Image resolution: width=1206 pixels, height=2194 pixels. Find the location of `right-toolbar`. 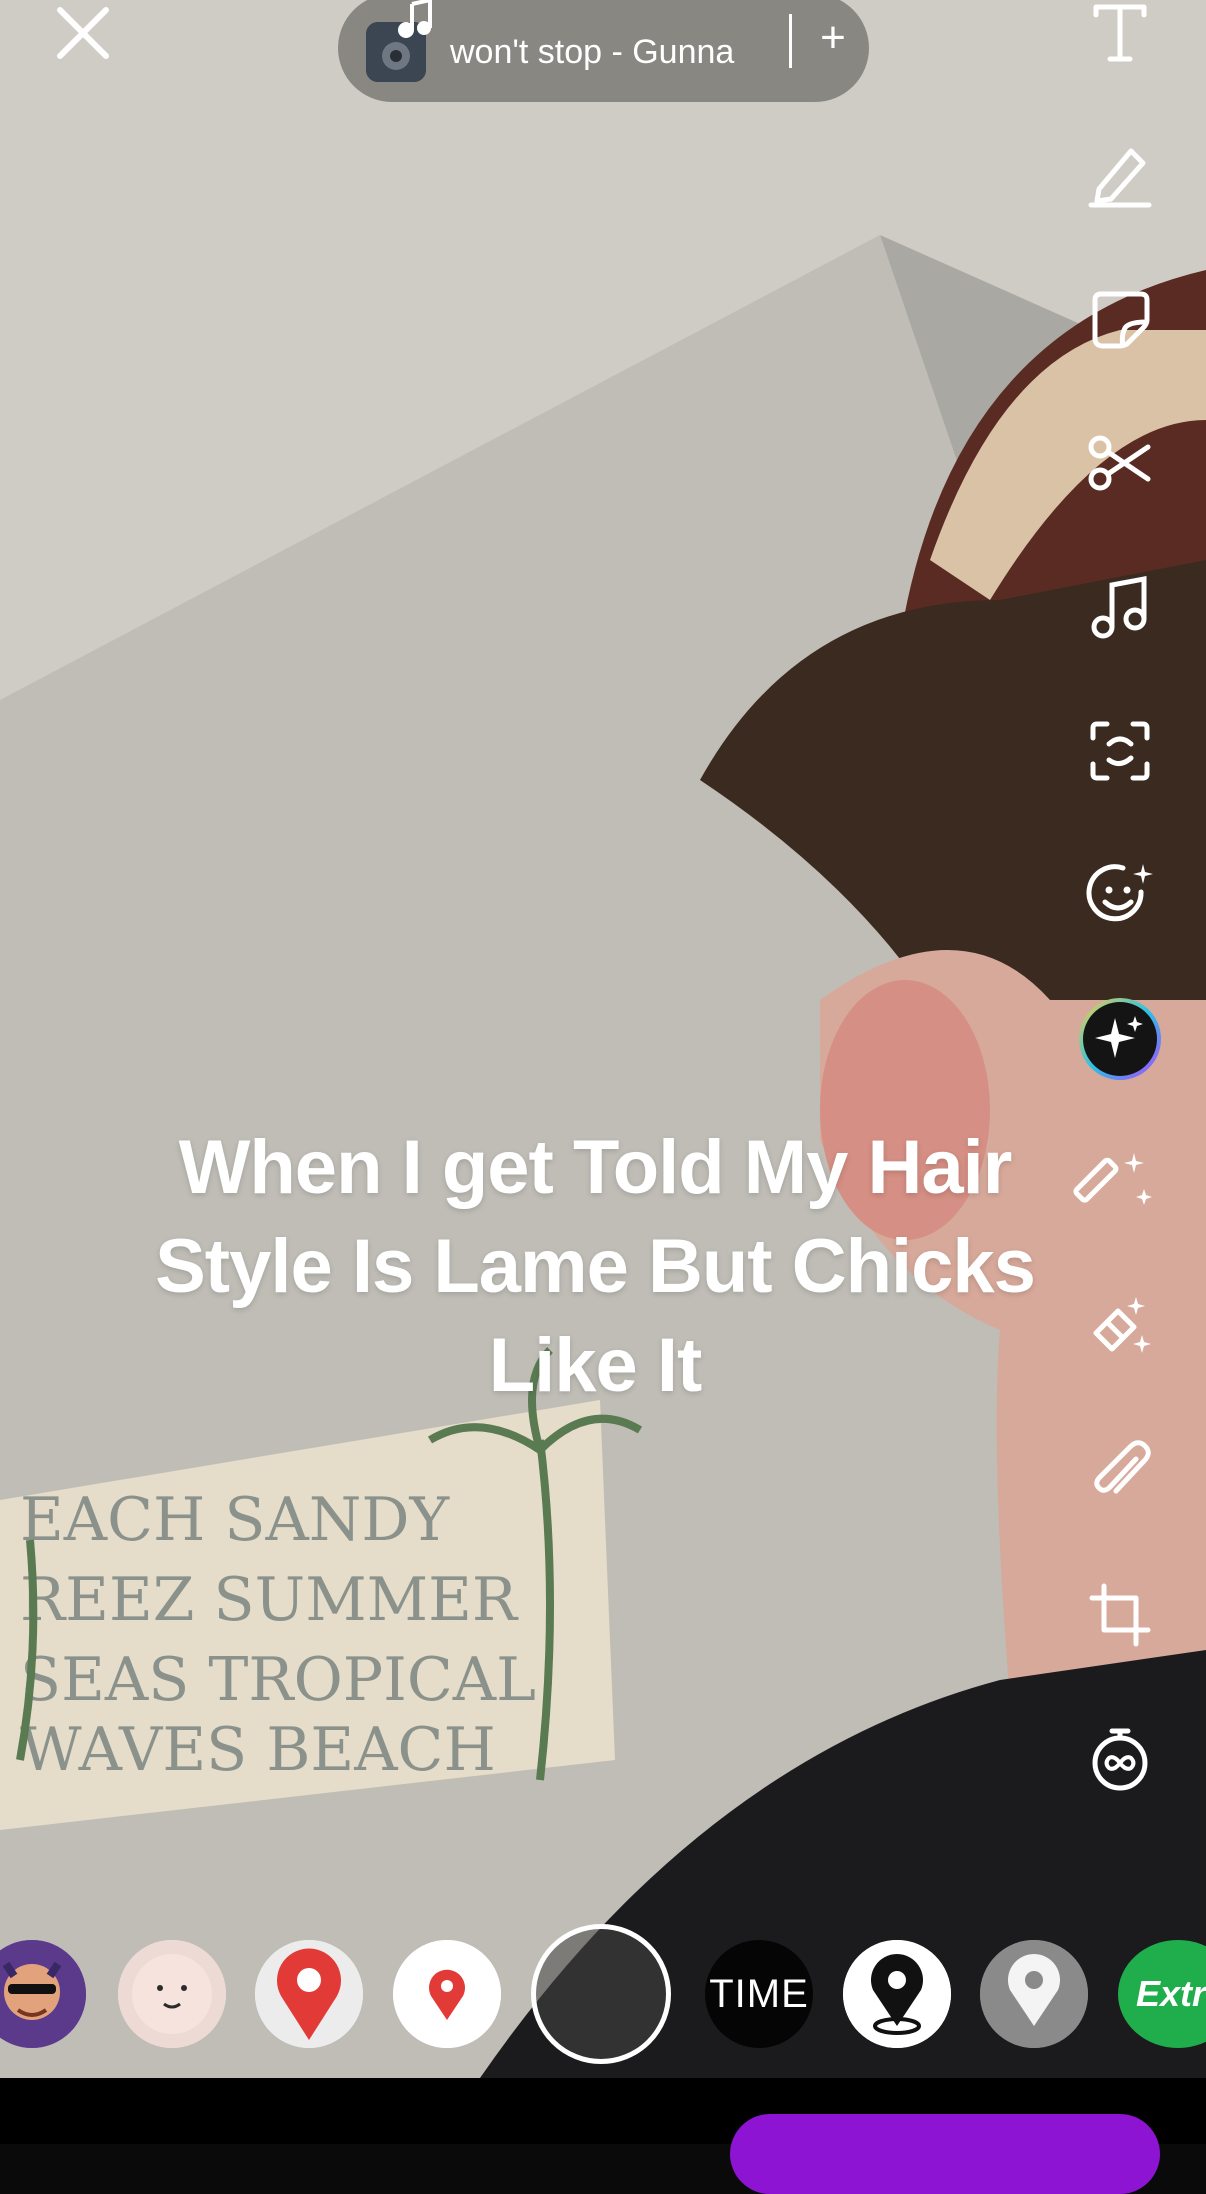

right-toolbar is located at coordinates (1117, 910).